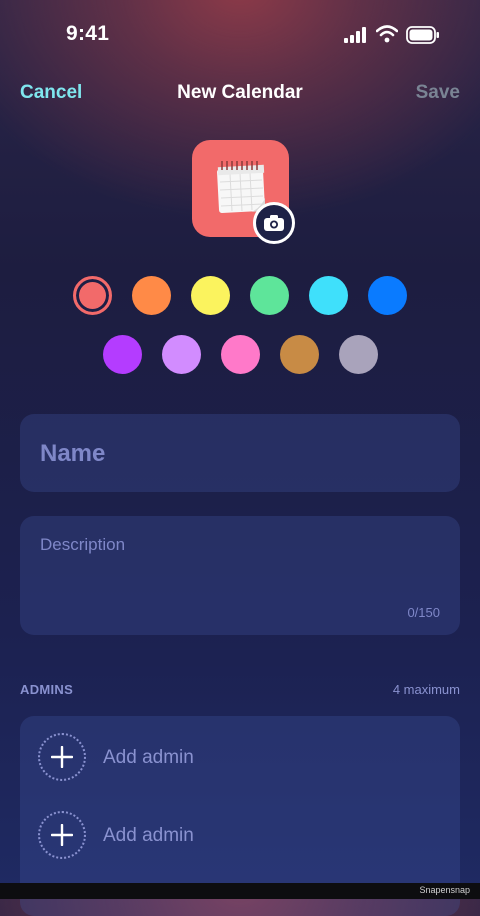 The height and width of the screenshot is (916, 480). I want to click on nav-bar: Cancel New Calendar Save, so click(240, 94).